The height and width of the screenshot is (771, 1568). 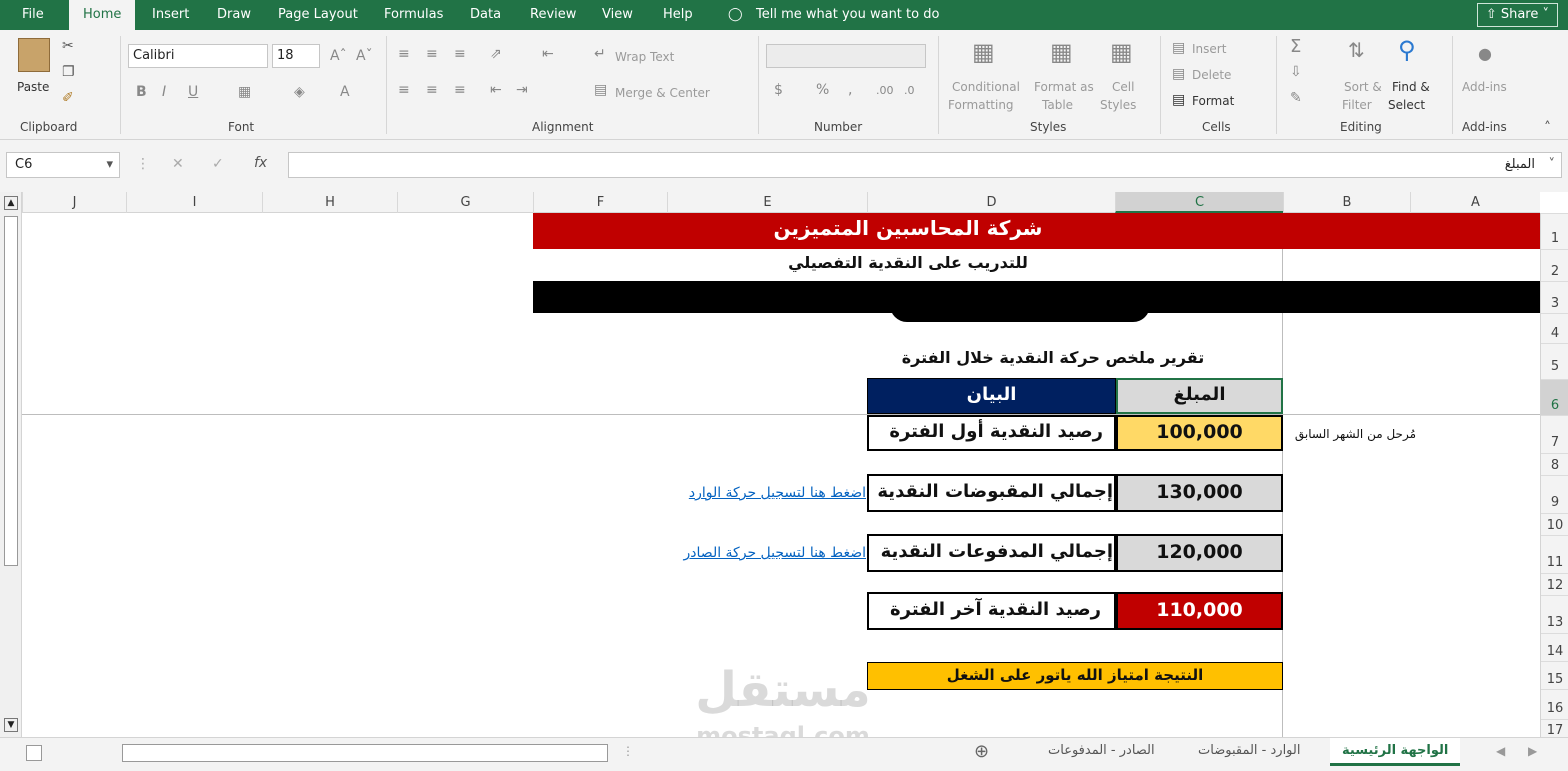 I want to click on bold-icon: B, so click(x=141, y=92).